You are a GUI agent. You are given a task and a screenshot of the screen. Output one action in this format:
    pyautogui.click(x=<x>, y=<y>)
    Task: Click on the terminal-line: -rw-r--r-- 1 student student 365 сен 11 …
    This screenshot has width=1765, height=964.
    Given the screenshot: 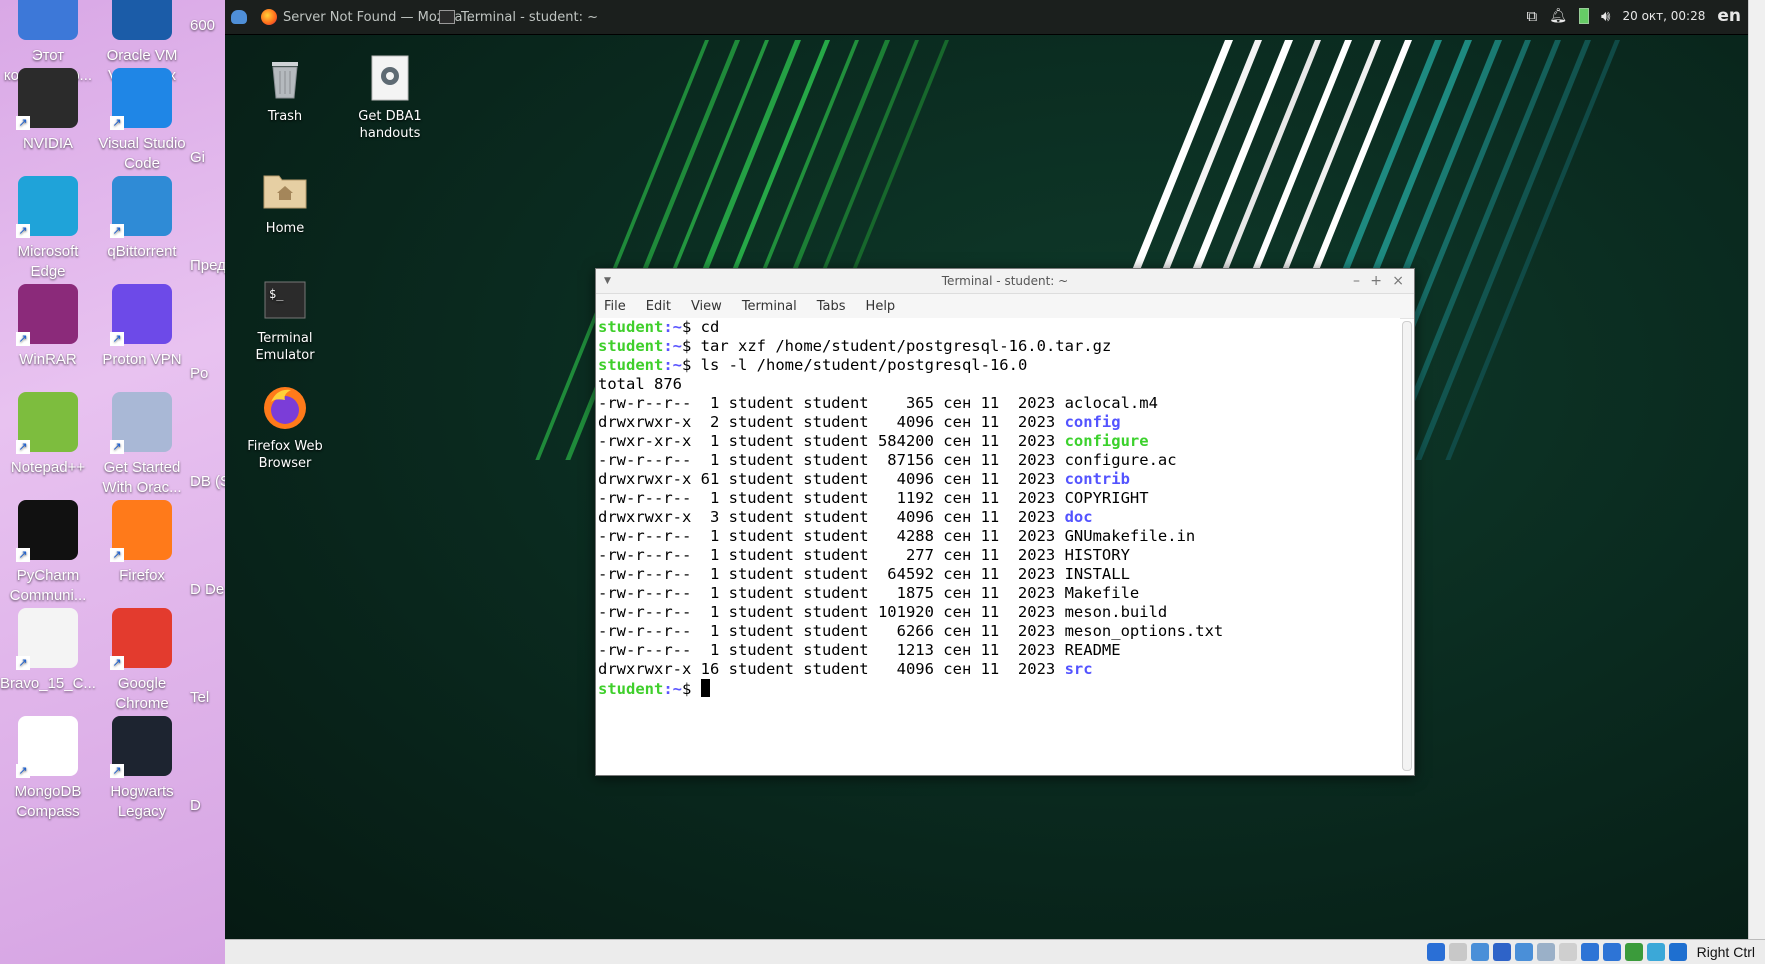 What is the action you would take?
    pyautogui.click(x=998, y=403)
    